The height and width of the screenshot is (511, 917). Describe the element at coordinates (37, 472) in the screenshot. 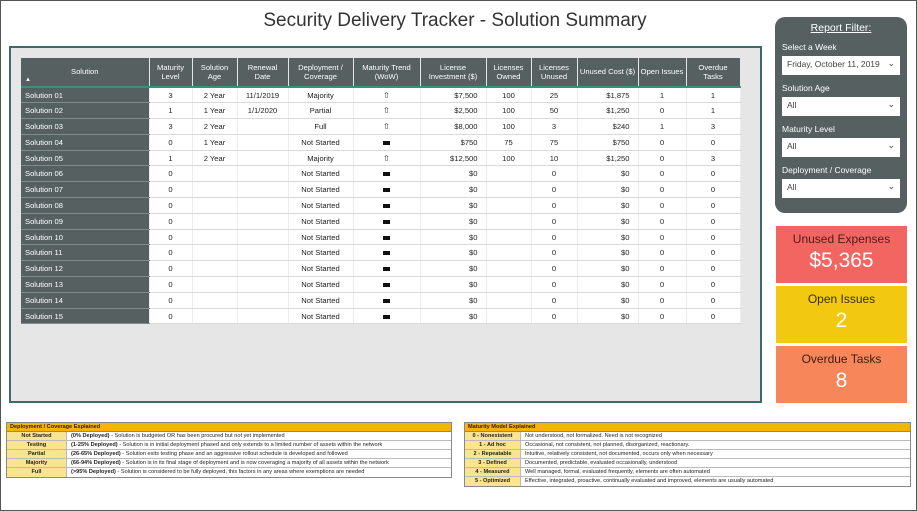

I see `legend-key: Full` at that location.